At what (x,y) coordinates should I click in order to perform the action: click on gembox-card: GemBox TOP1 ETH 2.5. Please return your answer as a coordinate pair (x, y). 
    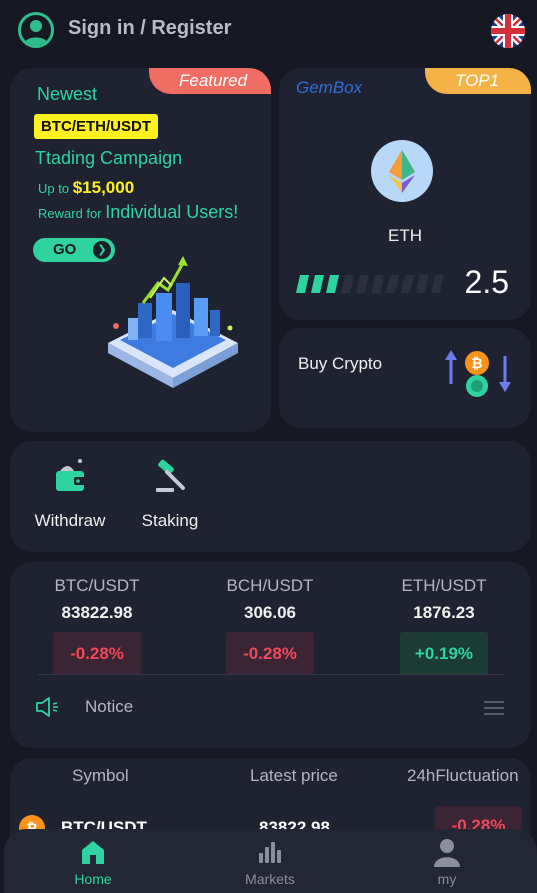
    Looking at the image, I should click on (405, 194).